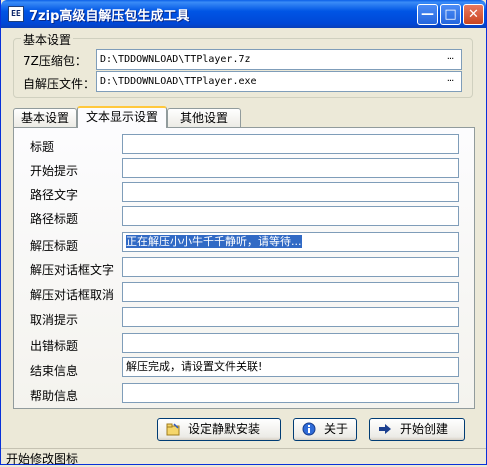 The height and width of the screenshot is (467, 487). Describe the element at coordinates (290, 393) in the screenshot. I see `help-message-input` at that location.